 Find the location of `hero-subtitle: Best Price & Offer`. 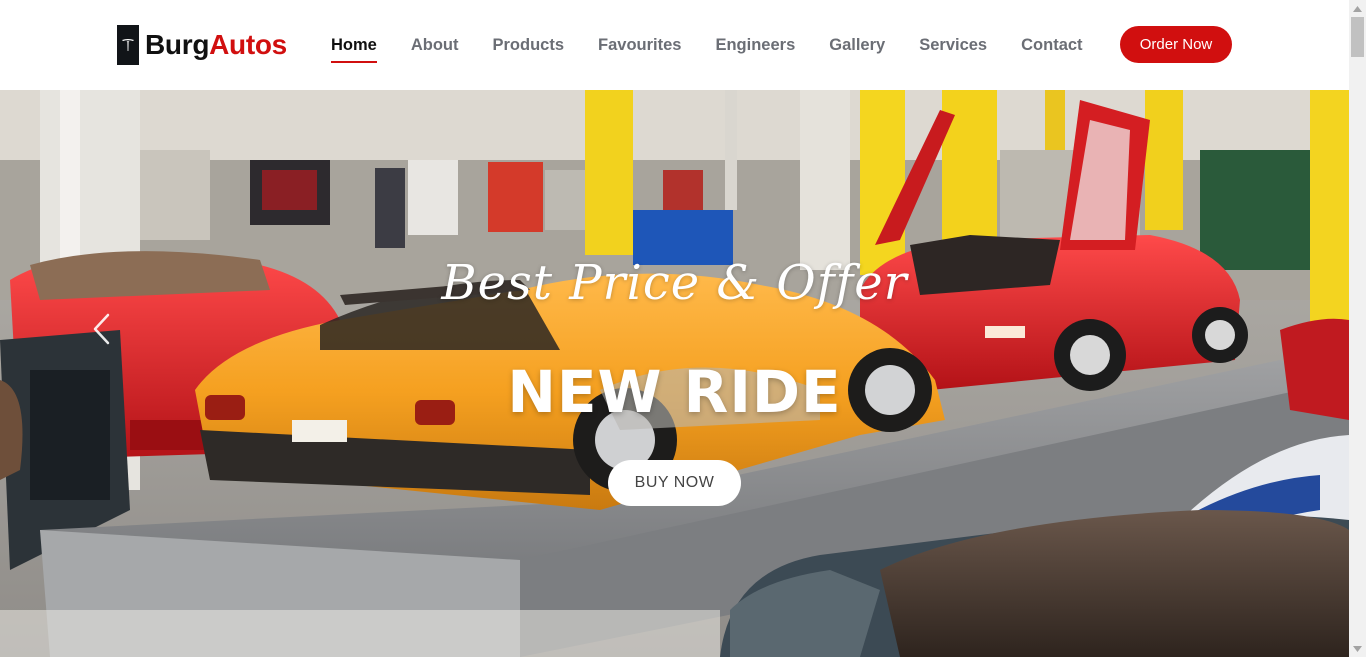

hero-subtitle: Best Price & Offer is located at coordinates (674, 283).